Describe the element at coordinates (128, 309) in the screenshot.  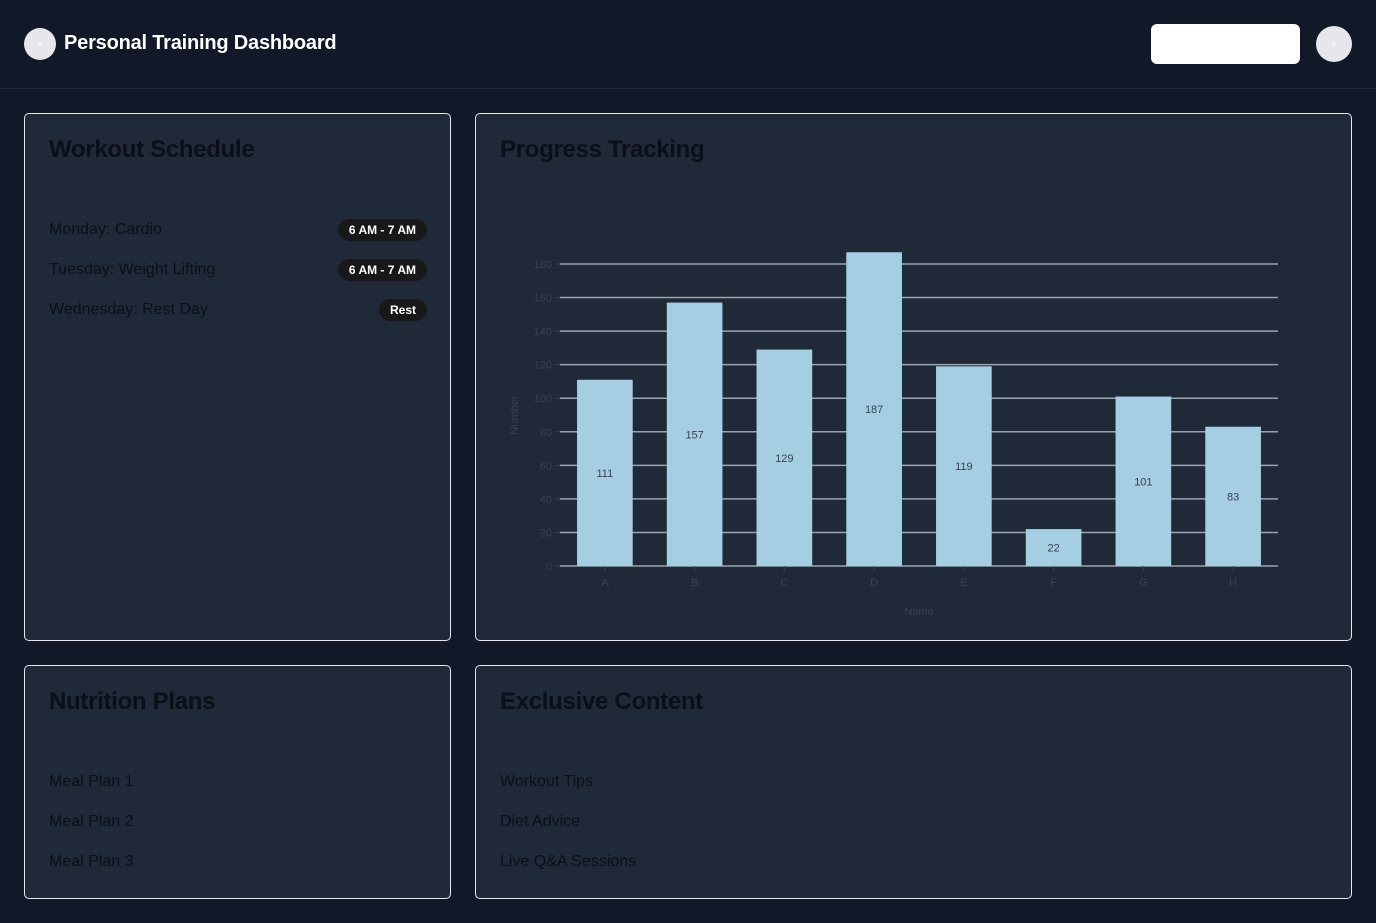
I see `schedule-label: Wednesday: Rest Day` at that location.